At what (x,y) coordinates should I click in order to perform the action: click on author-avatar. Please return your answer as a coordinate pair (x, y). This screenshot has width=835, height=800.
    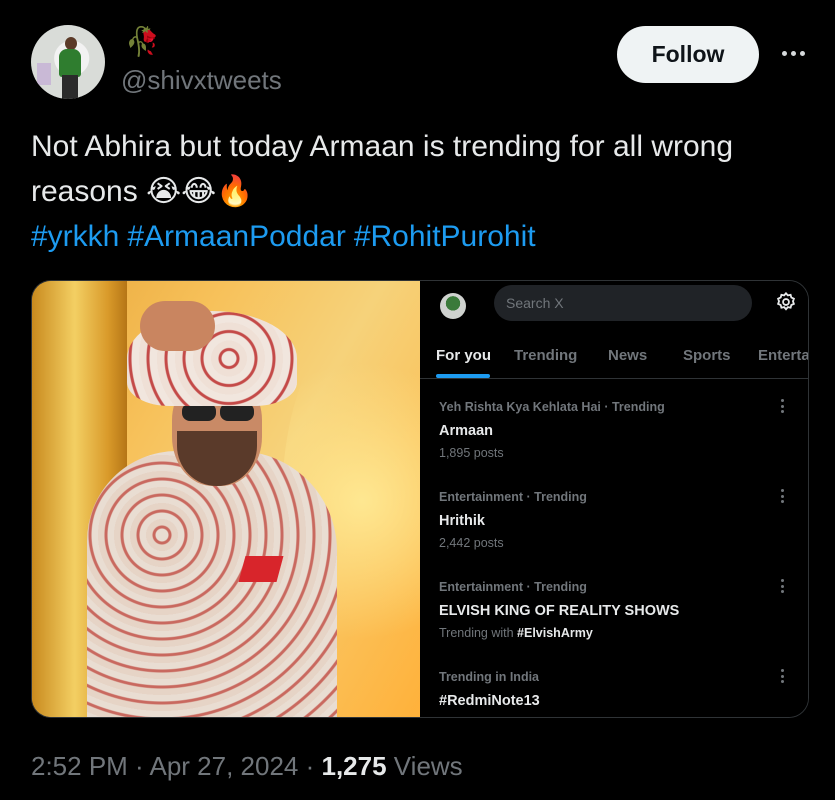
    Looking at the image, I should click on (68, 62).